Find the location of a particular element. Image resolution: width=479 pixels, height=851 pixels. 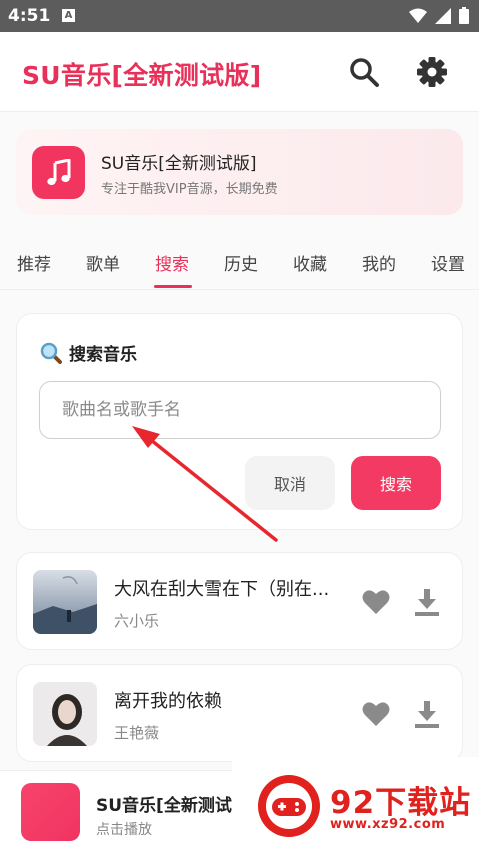

watermark-text: 92下载站 is located at coordinates (401, 803).